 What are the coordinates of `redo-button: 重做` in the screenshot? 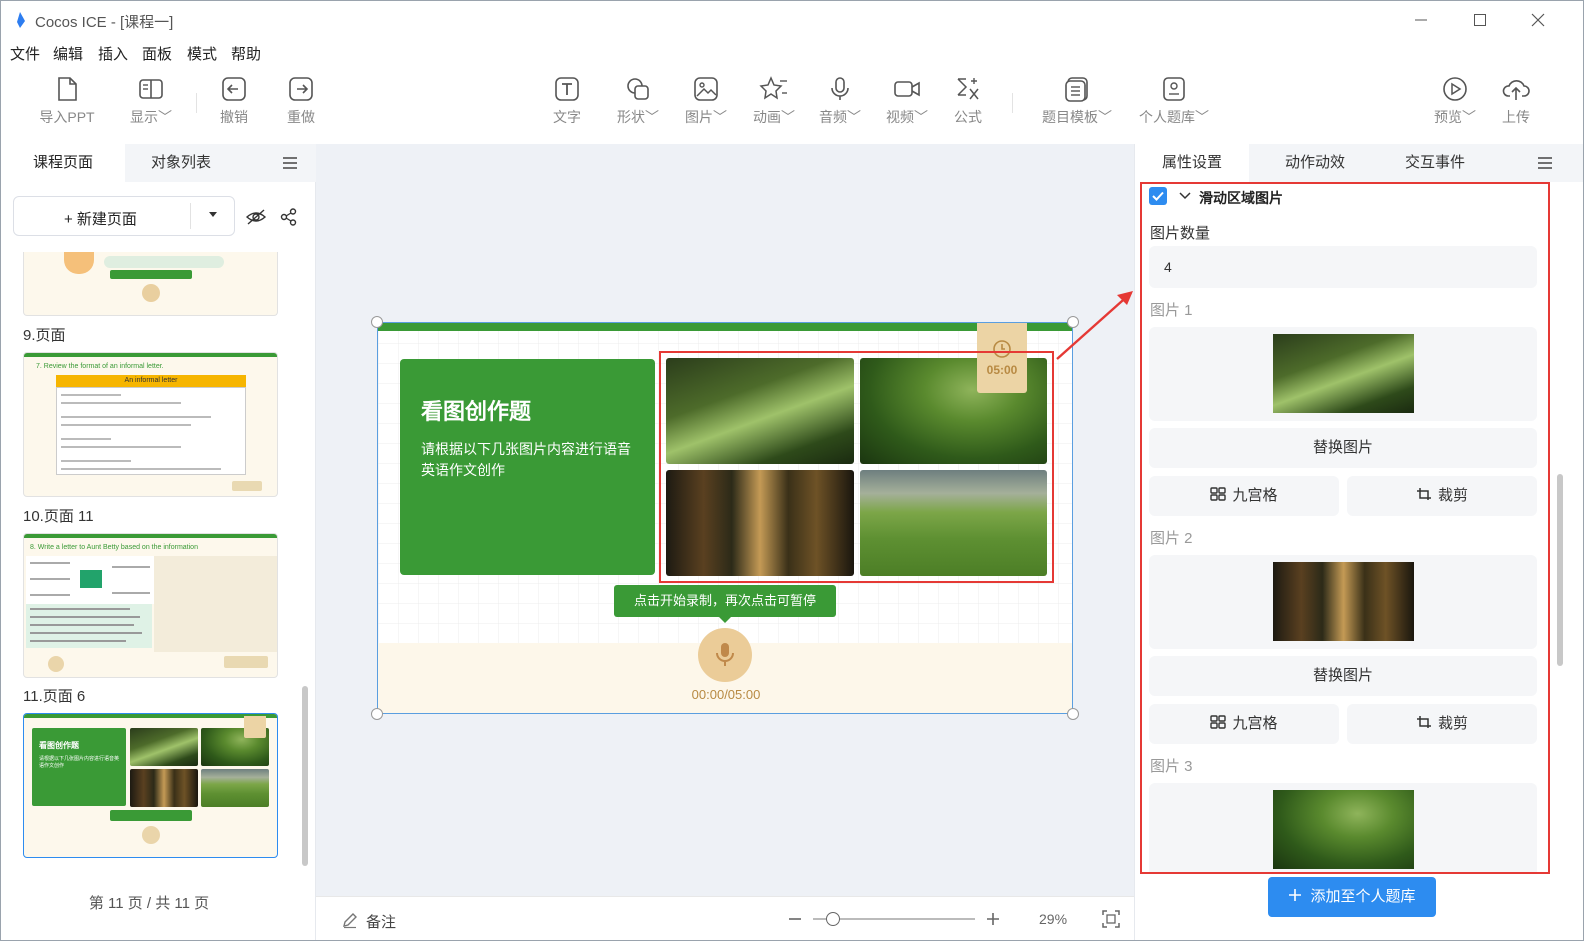 It's located at (301, 101).